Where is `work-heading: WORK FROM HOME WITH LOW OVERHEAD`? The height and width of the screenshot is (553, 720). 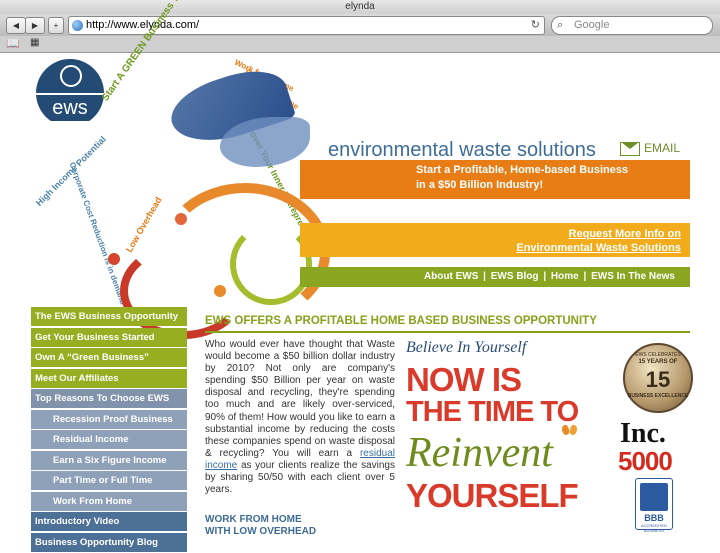 work-heading: WORK FROM HOME WITH LOW OVERHEAD is located at coordinates (260, 526).